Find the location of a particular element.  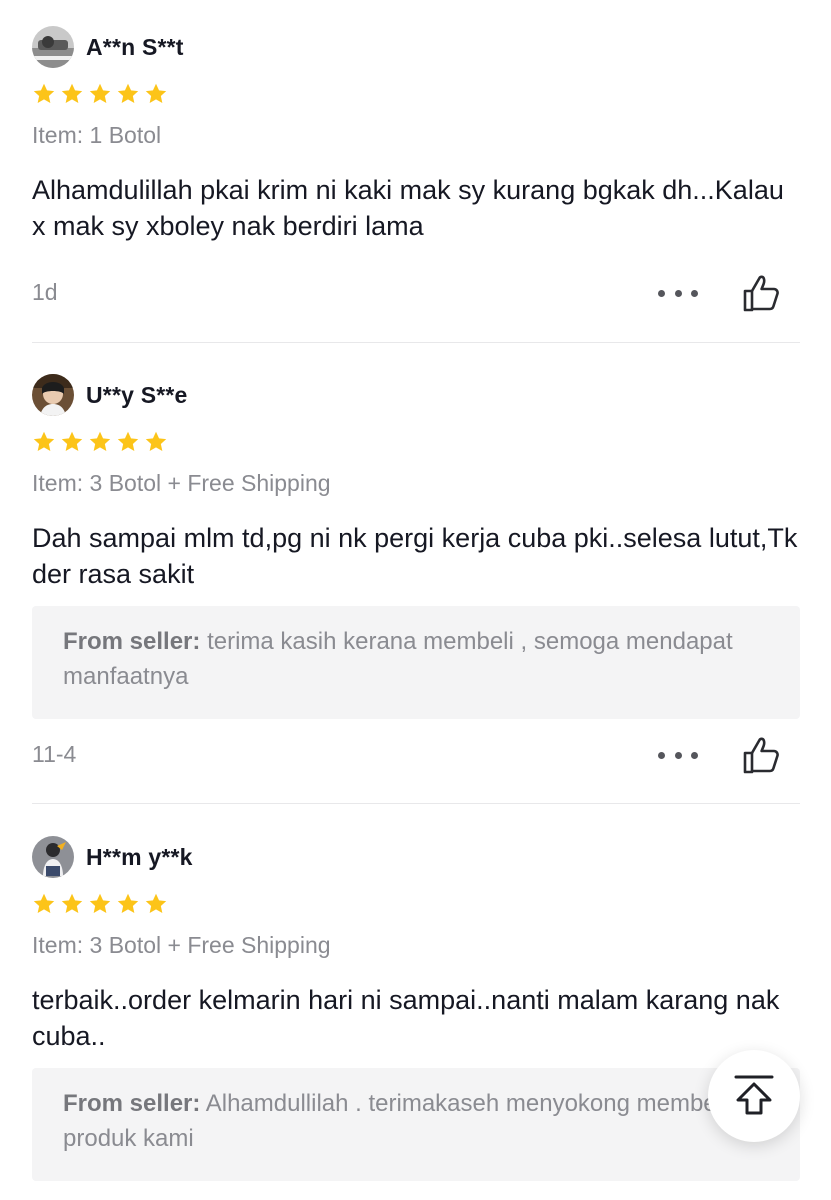

reviewer-header: H**m y**k is located at coordinates (112, 857).